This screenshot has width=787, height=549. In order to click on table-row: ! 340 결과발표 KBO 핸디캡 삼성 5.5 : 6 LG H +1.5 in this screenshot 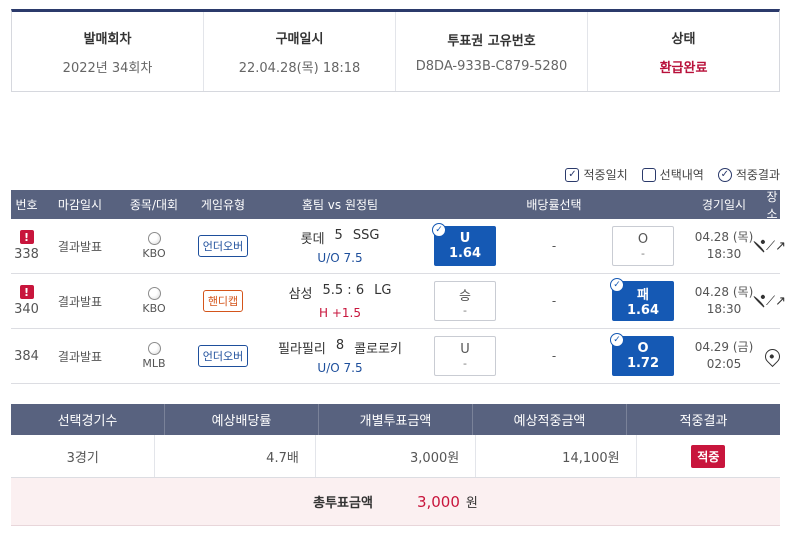, I will do `click(398, 301)`.